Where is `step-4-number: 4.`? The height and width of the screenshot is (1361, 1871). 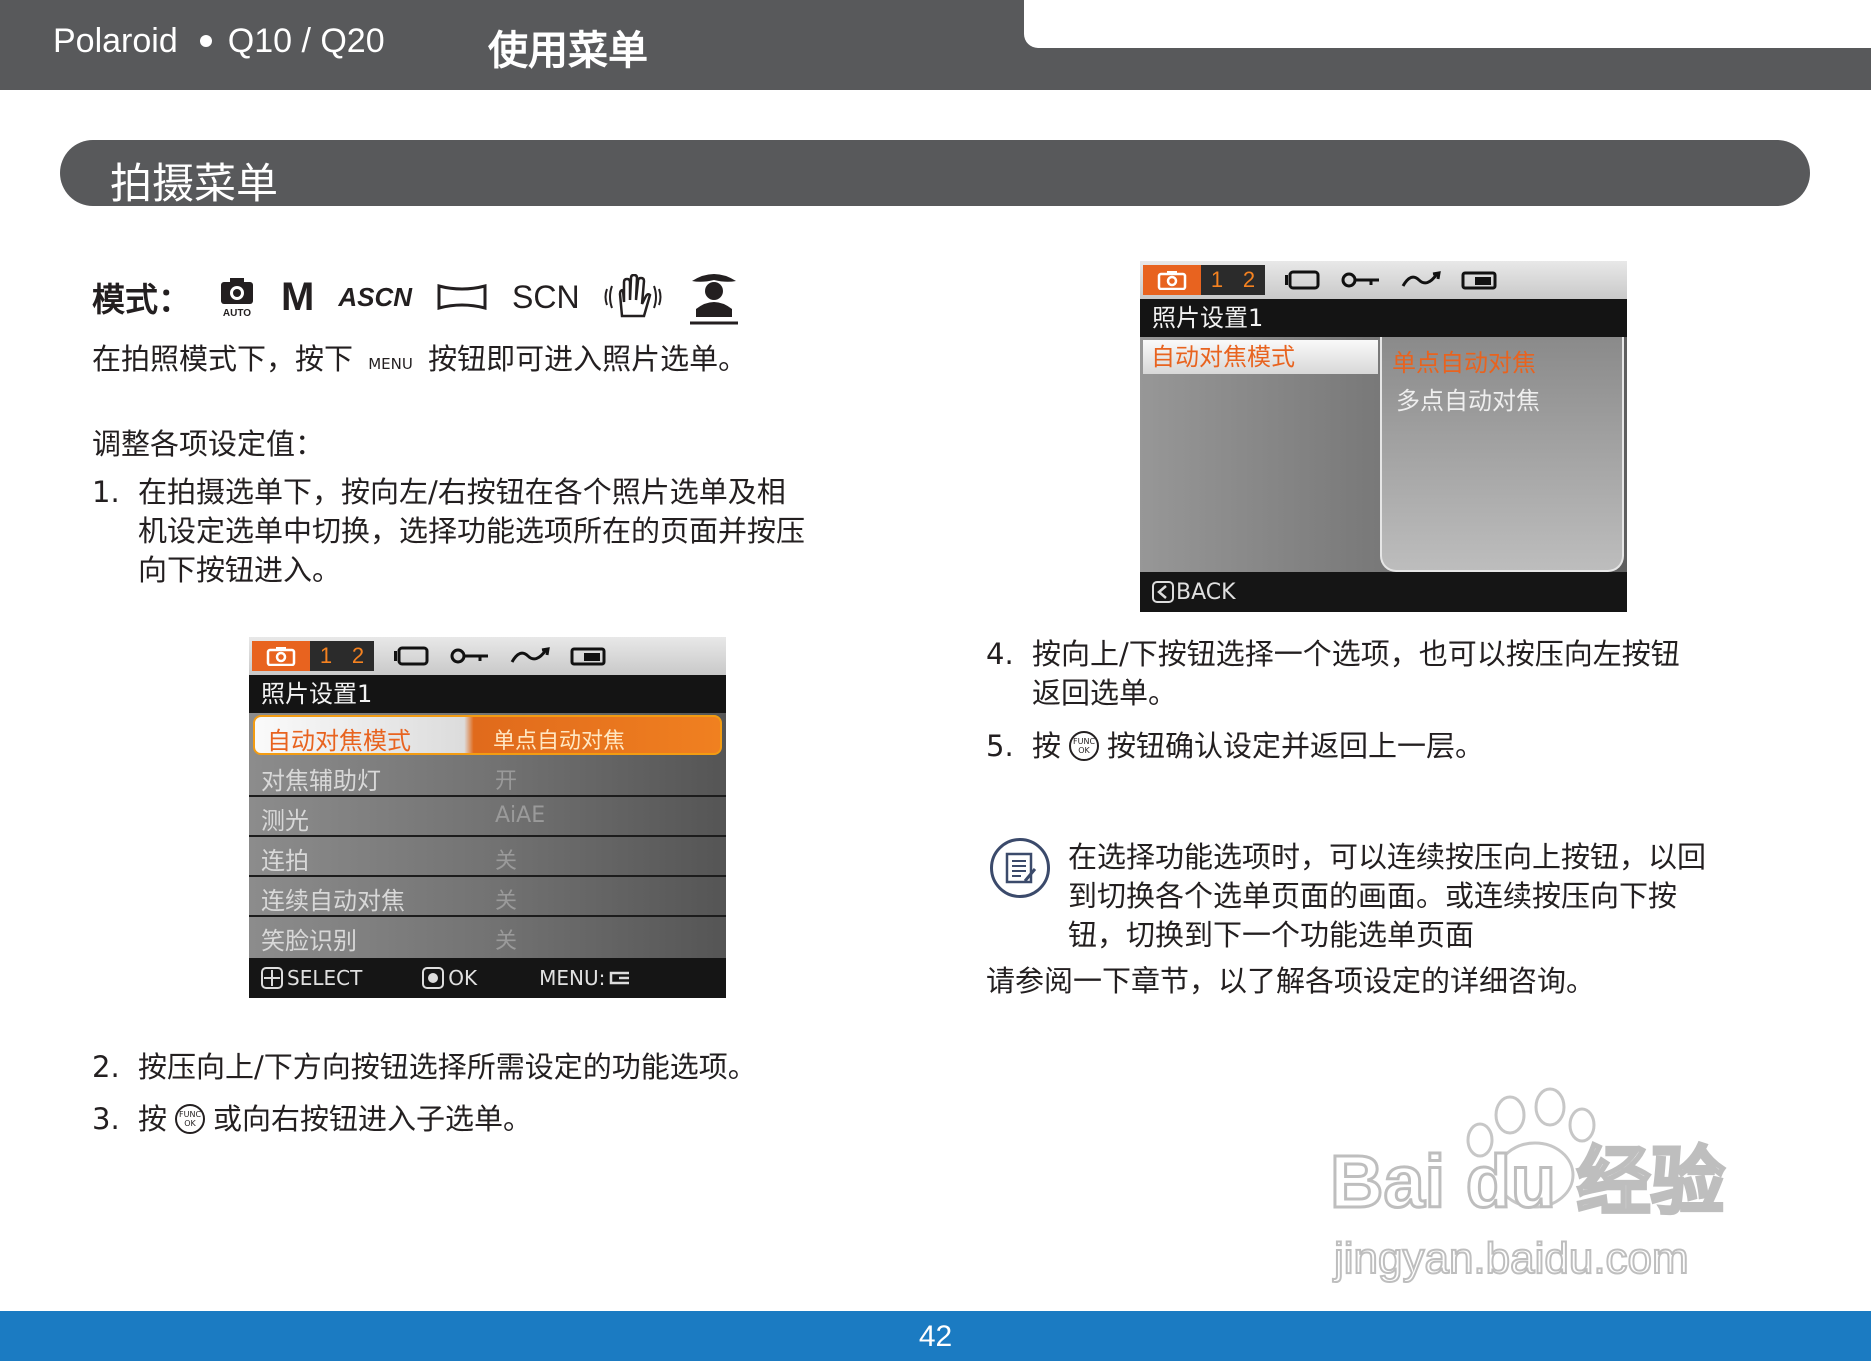
step-4-number: 4. is located at coordinates (1000, 654).